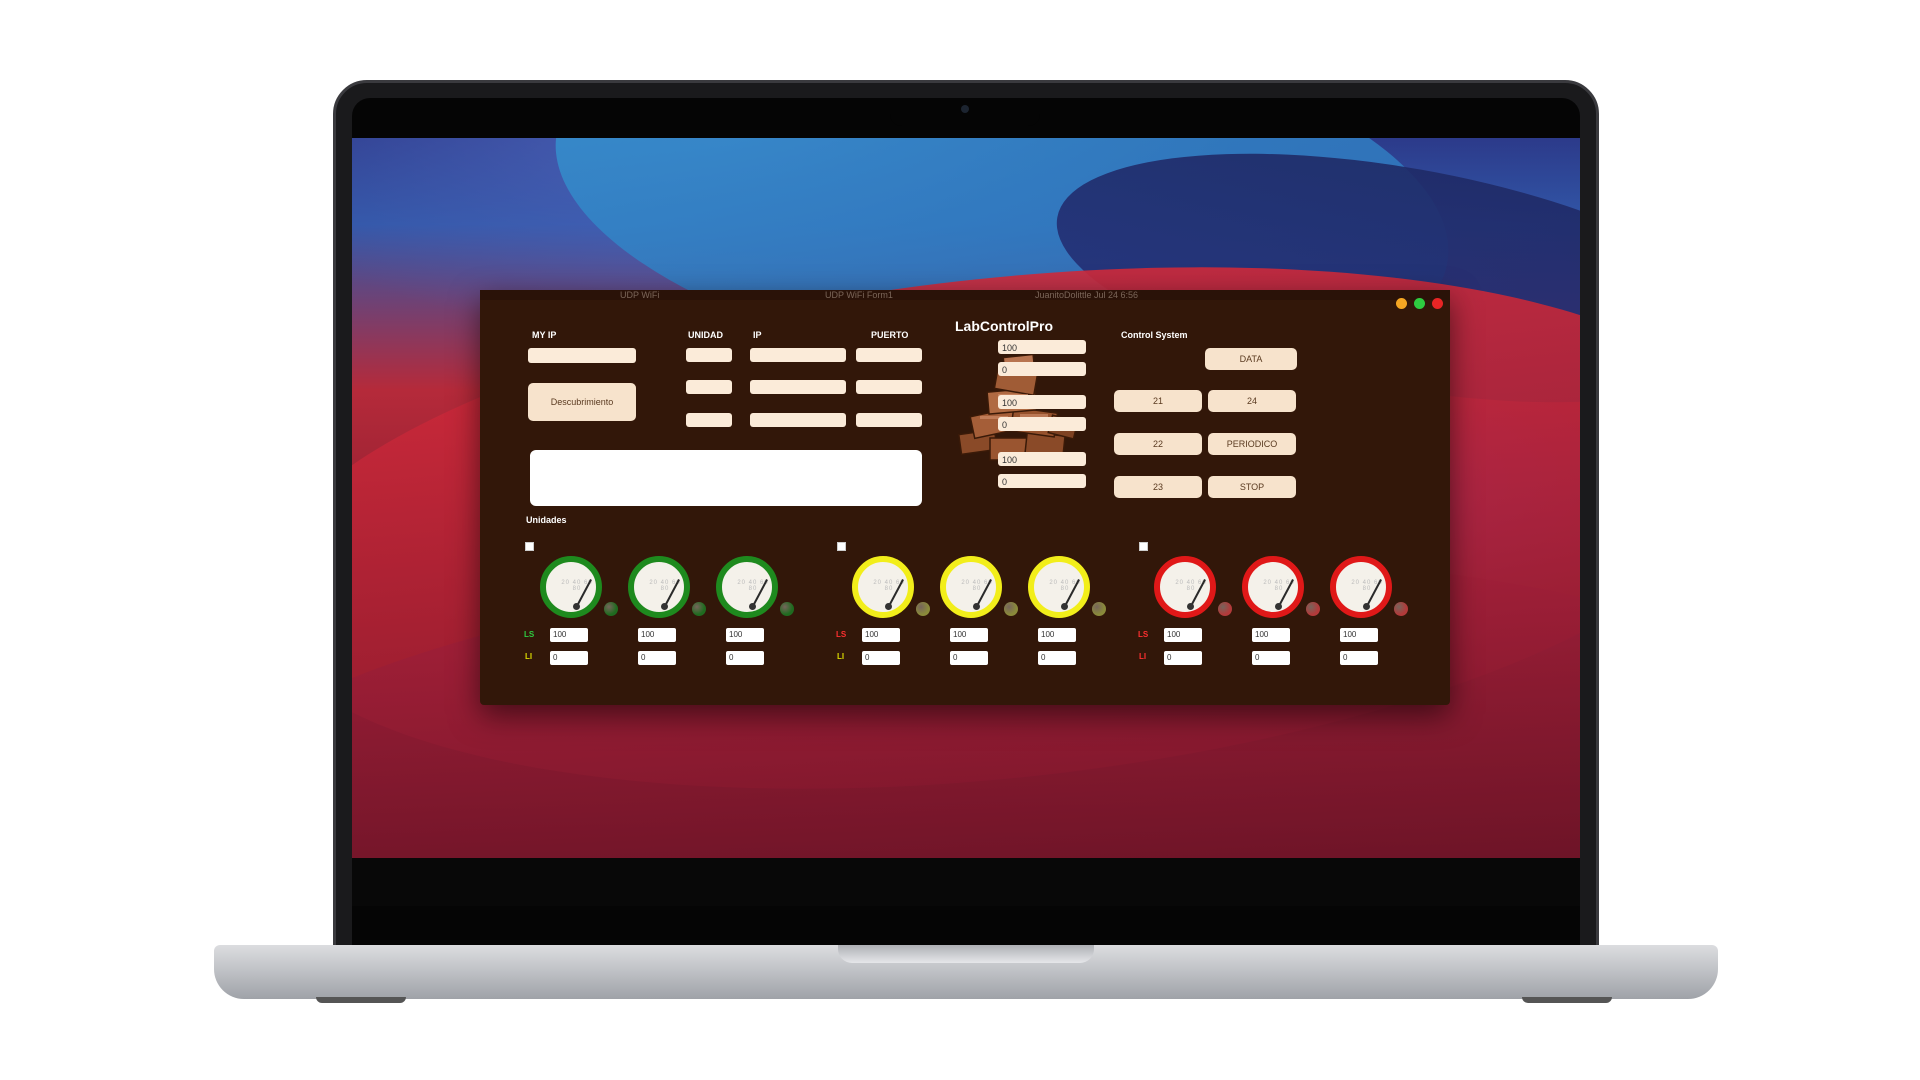 Image resolution: width=1920 pixels, height=1080 pixels. Describe the element at coordinates (582, 355) in the screenshot. I see `my-ip-field` at that location.